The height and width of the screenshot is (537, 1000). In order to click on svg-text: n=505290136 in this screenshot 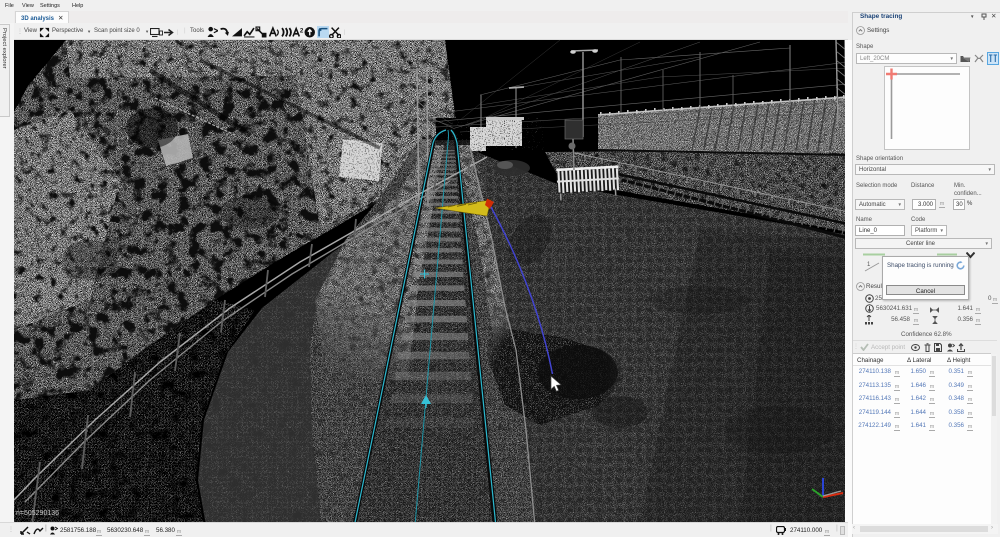, I will do `click(37, 513)`.